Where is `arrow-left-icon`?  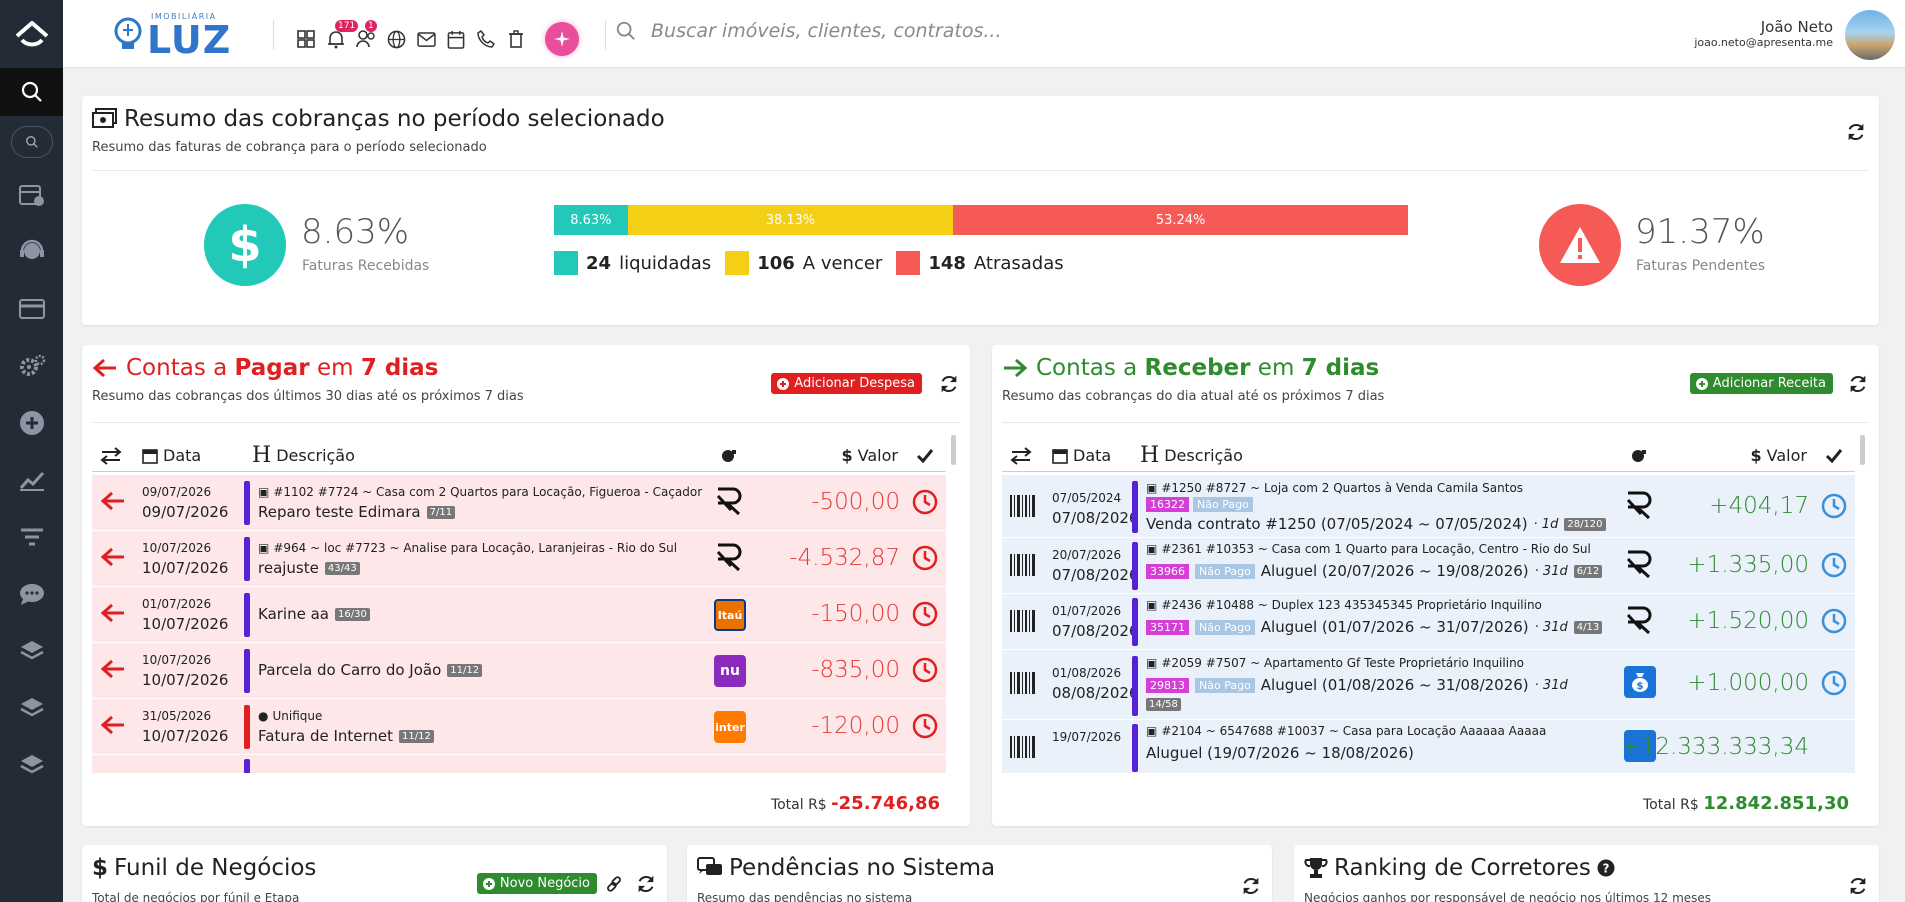
arrow-left-icon is located at coordinates (112, 725).